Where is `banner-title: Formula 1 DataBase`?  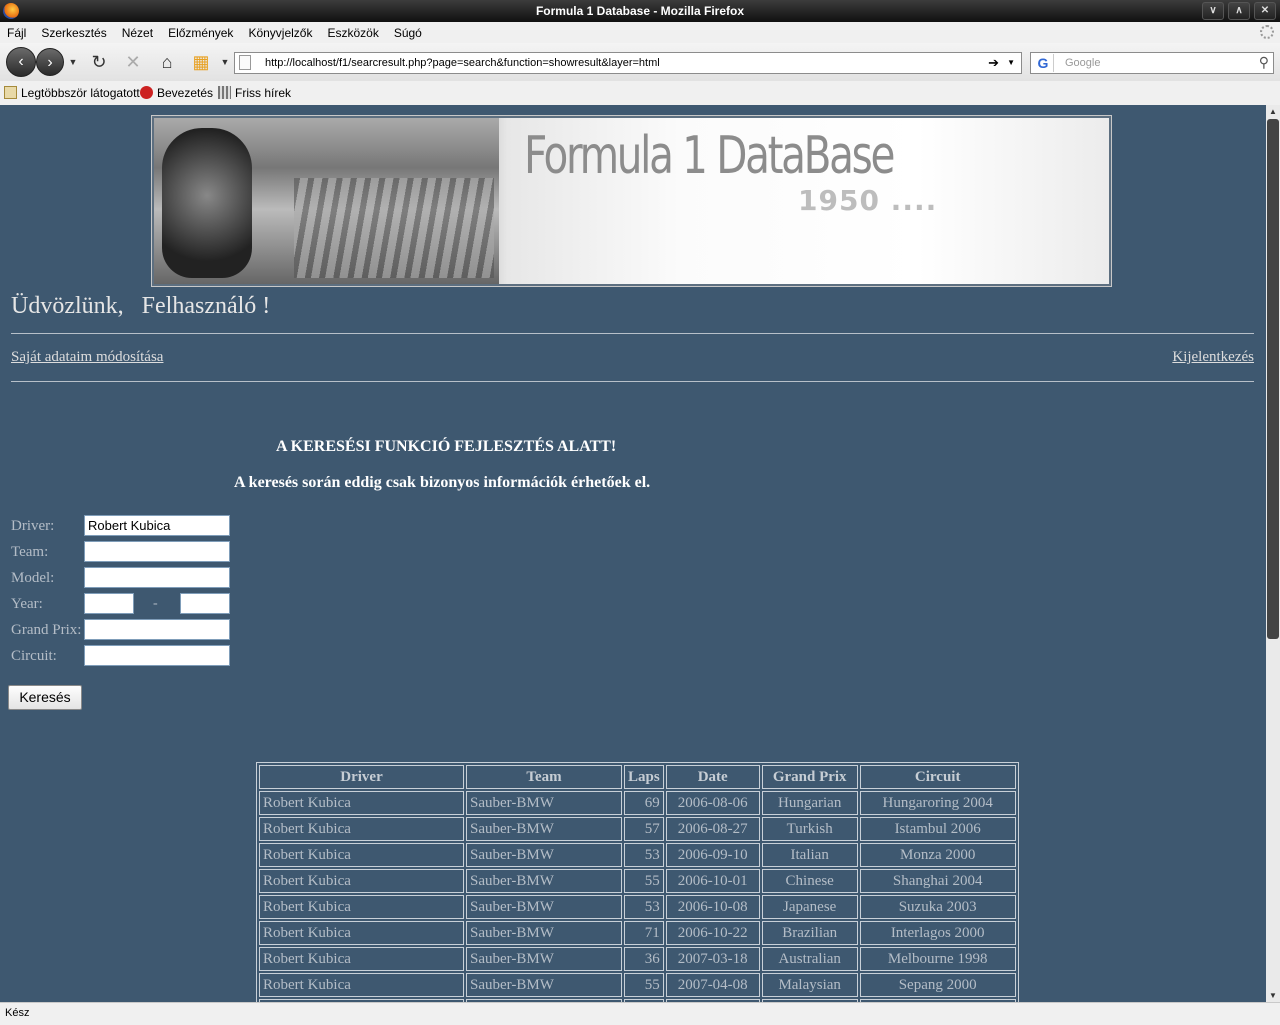 banner-title: Formula 1 DataBase is located at coordinates (709, 156).